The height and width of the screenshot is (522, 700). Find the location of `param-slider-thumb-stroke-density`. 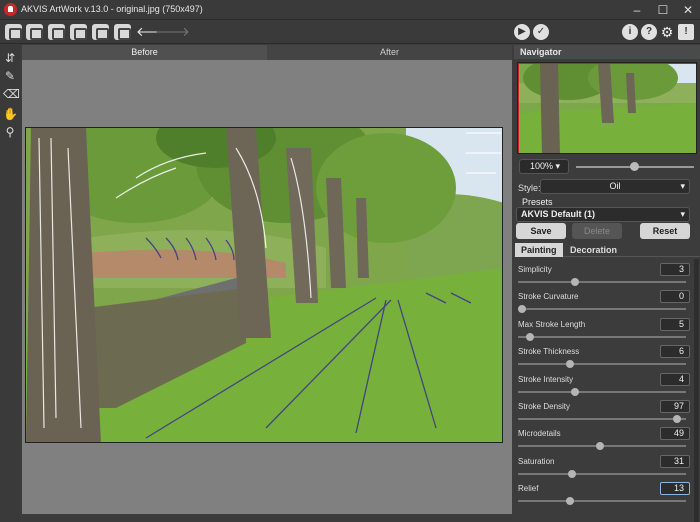

param-slider-thumb-stroke-density is located at coordinates (677, 419).